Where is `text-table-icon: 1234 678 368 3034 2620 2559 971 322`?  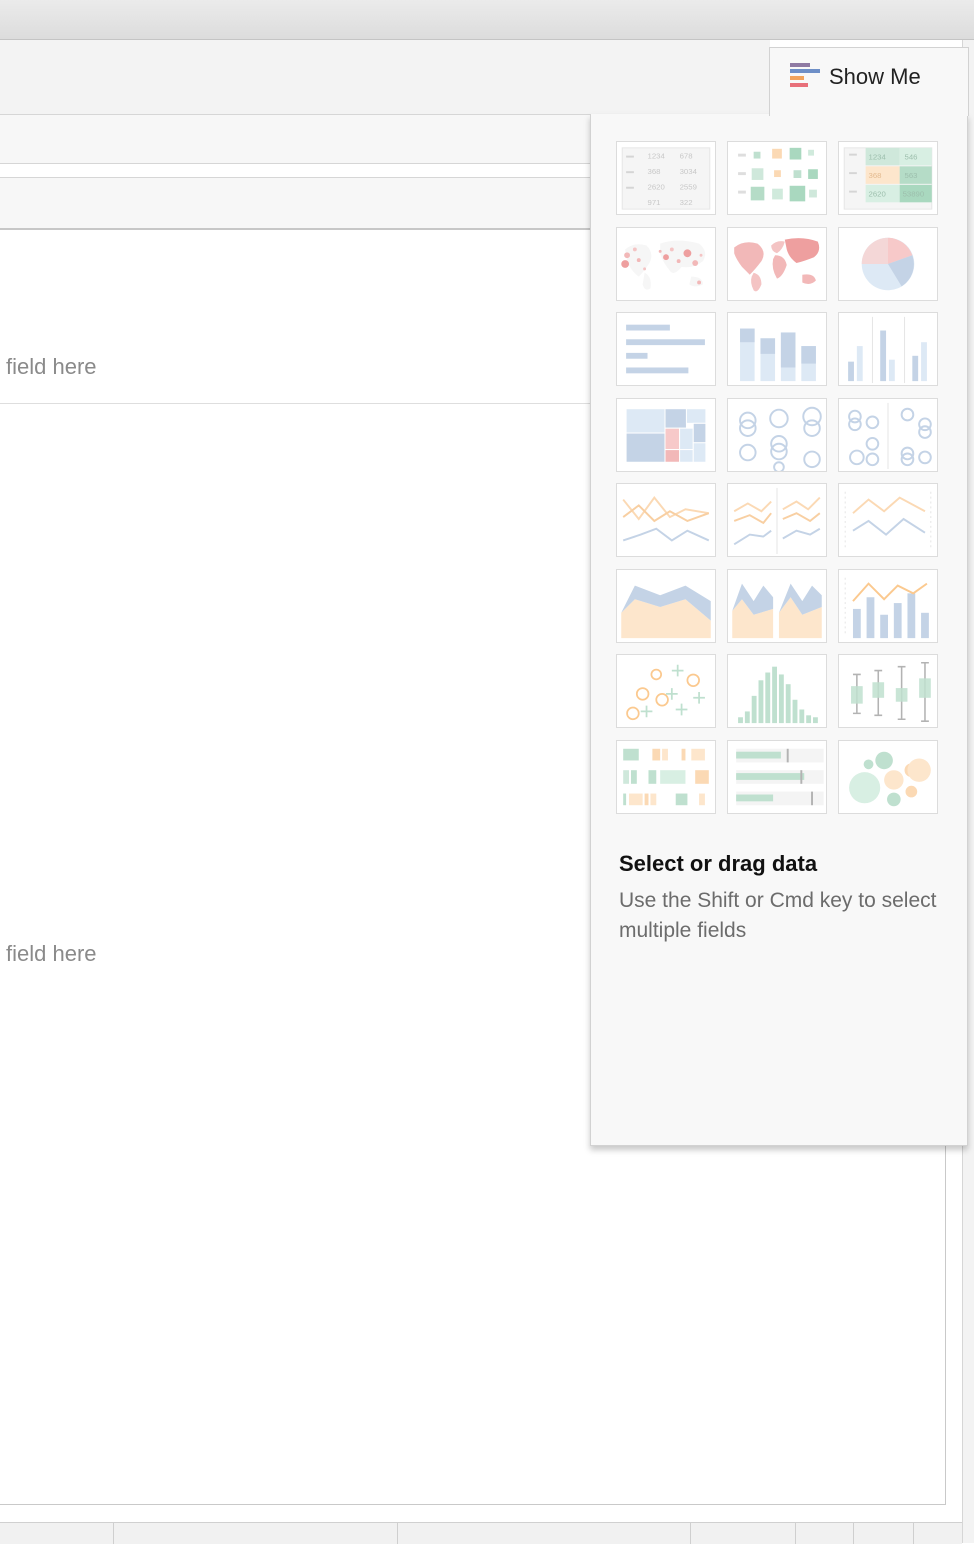
text-table-icon: 1234 678 368 3034 2620 2559 971 322 is located at coordinates (666, 178).